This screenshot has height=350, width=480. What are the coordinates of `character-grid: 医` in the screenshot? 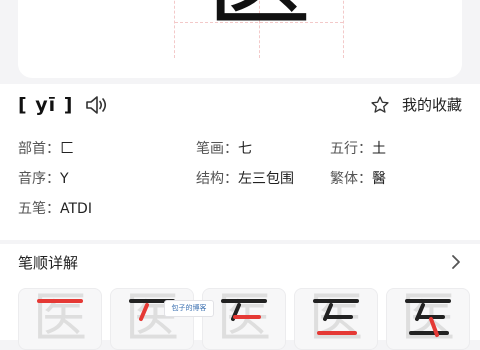 It's located at (259, 29).